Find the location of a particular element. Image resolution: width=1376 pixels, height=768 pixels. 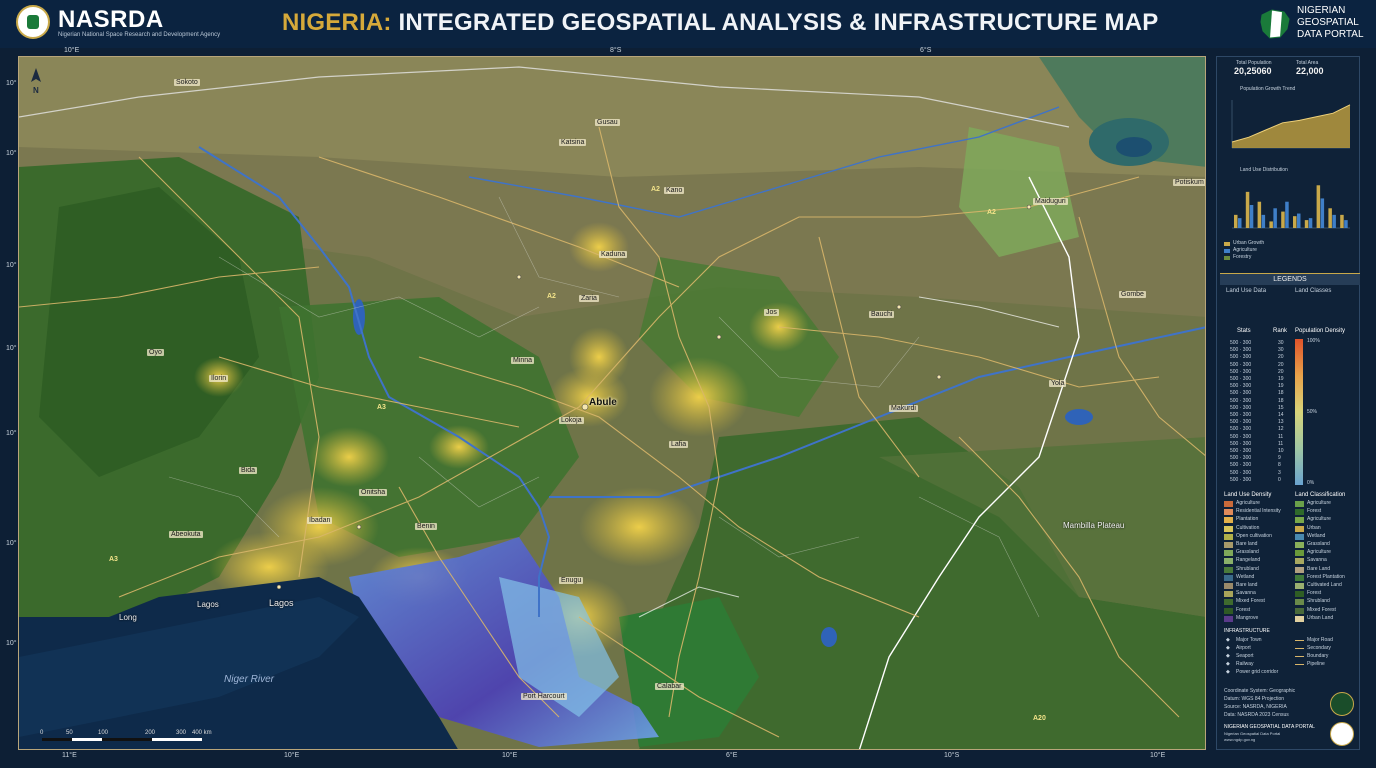

legend-item: Open cultivation is located at coordinates (1254, 535).